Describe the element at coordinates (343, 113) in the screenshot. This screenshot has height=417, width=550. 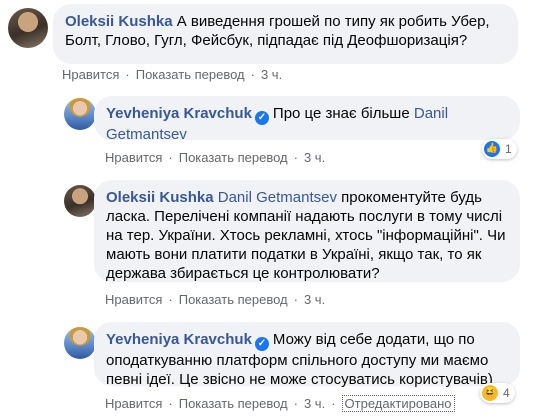
I see `comment-text: Про це знає більше` at that location.